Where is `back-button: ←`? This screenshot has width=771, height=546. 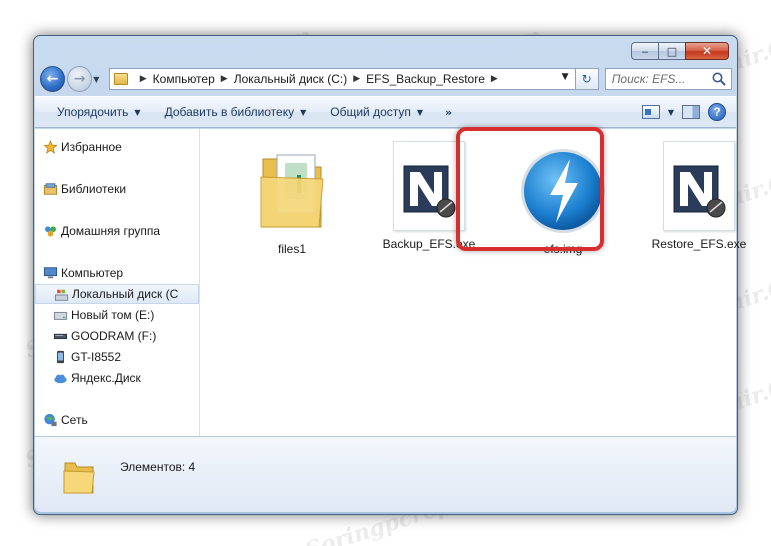
back-button: ← is located at coordinates (53, 79).